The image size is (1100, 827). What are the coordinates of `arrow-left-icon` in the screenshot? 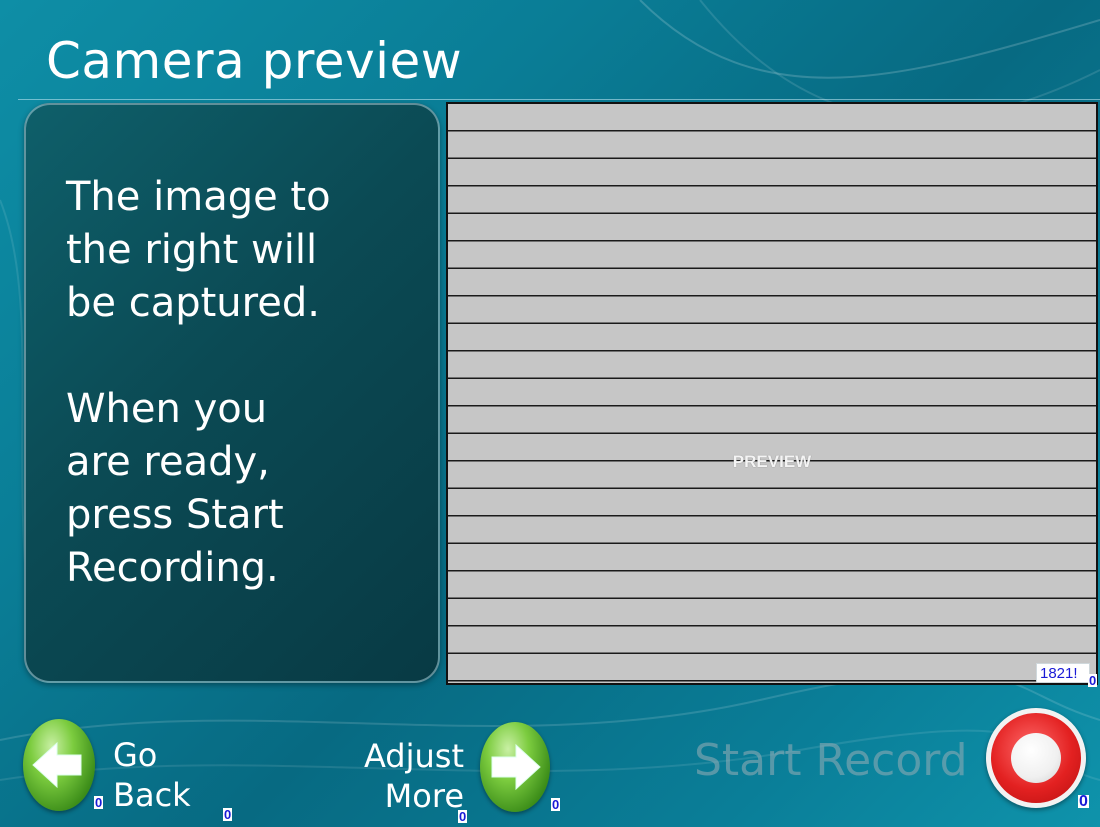 It's located at (57, 765).